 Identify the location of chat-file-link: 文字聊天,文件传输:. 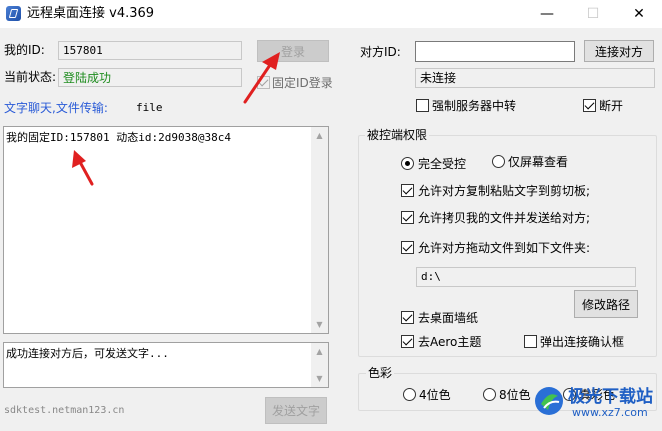
(56, 108).